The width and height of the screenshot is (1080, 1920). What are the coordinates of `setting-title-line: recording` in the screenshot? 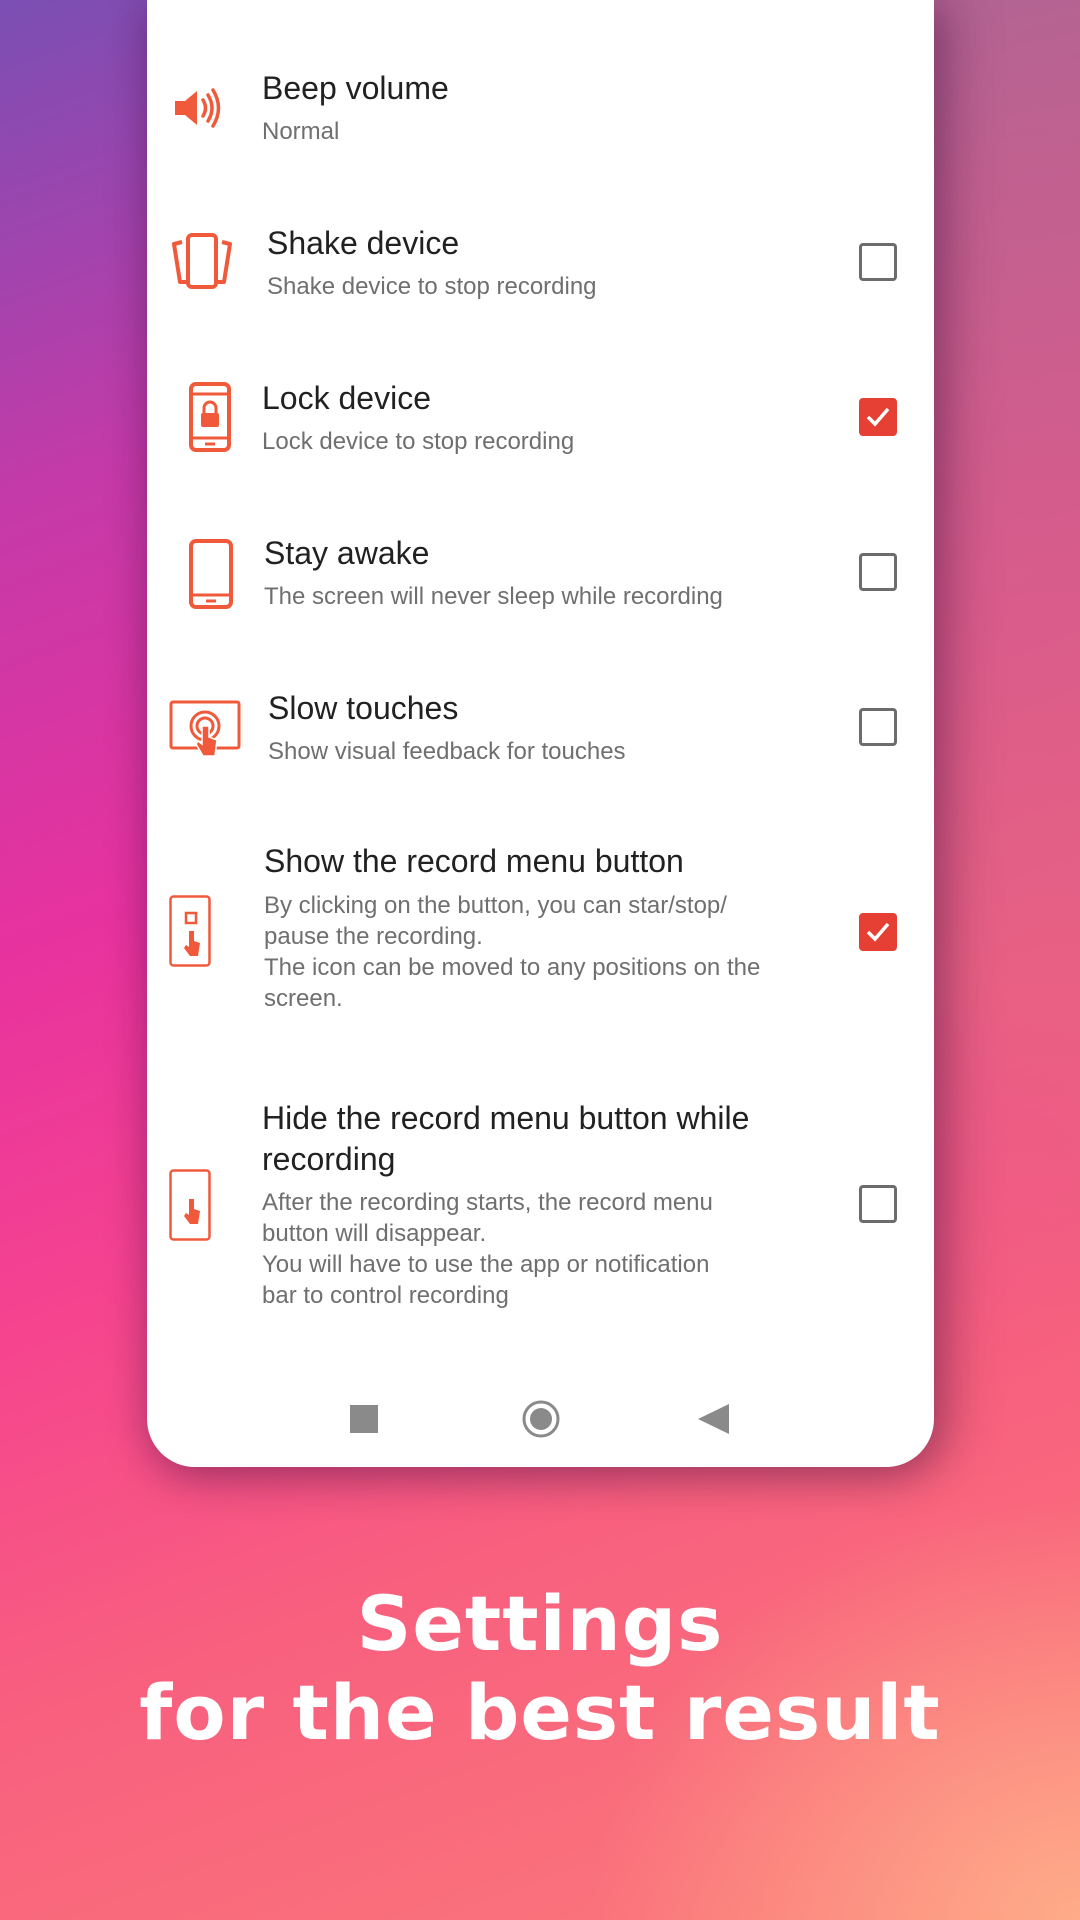 It's located at (329, 1159).